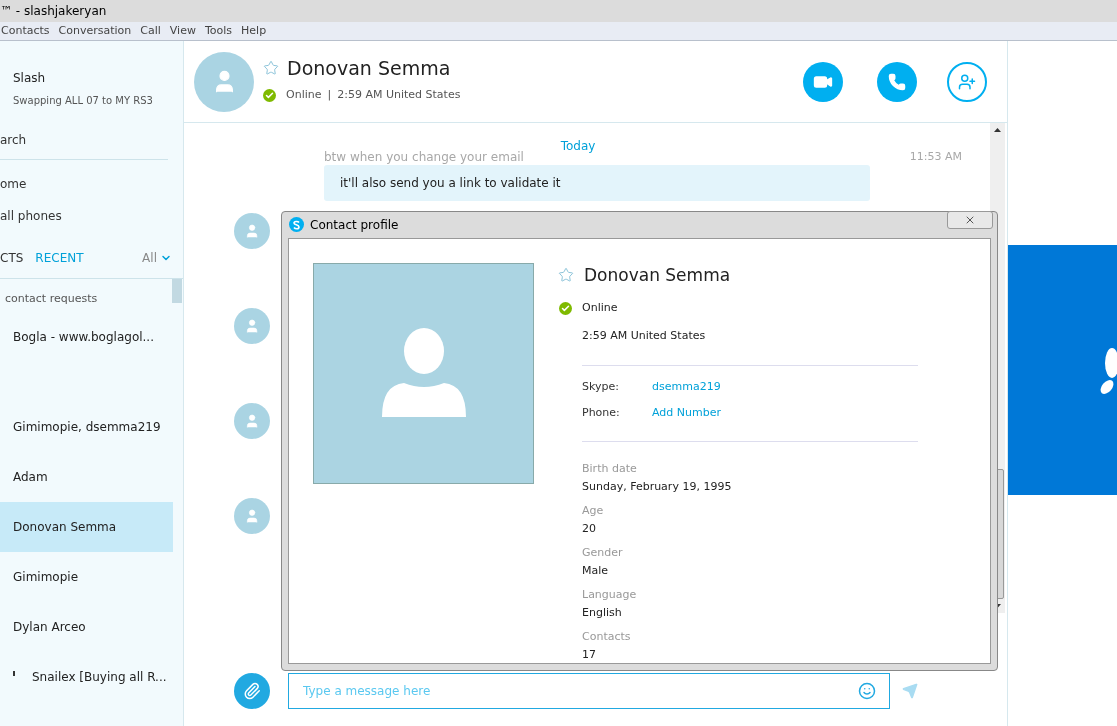  Describe the element at coordinates (83, 101) in the screenshot. I see `mood-message: Swapping ALL 07 to MY RS3` at that location.